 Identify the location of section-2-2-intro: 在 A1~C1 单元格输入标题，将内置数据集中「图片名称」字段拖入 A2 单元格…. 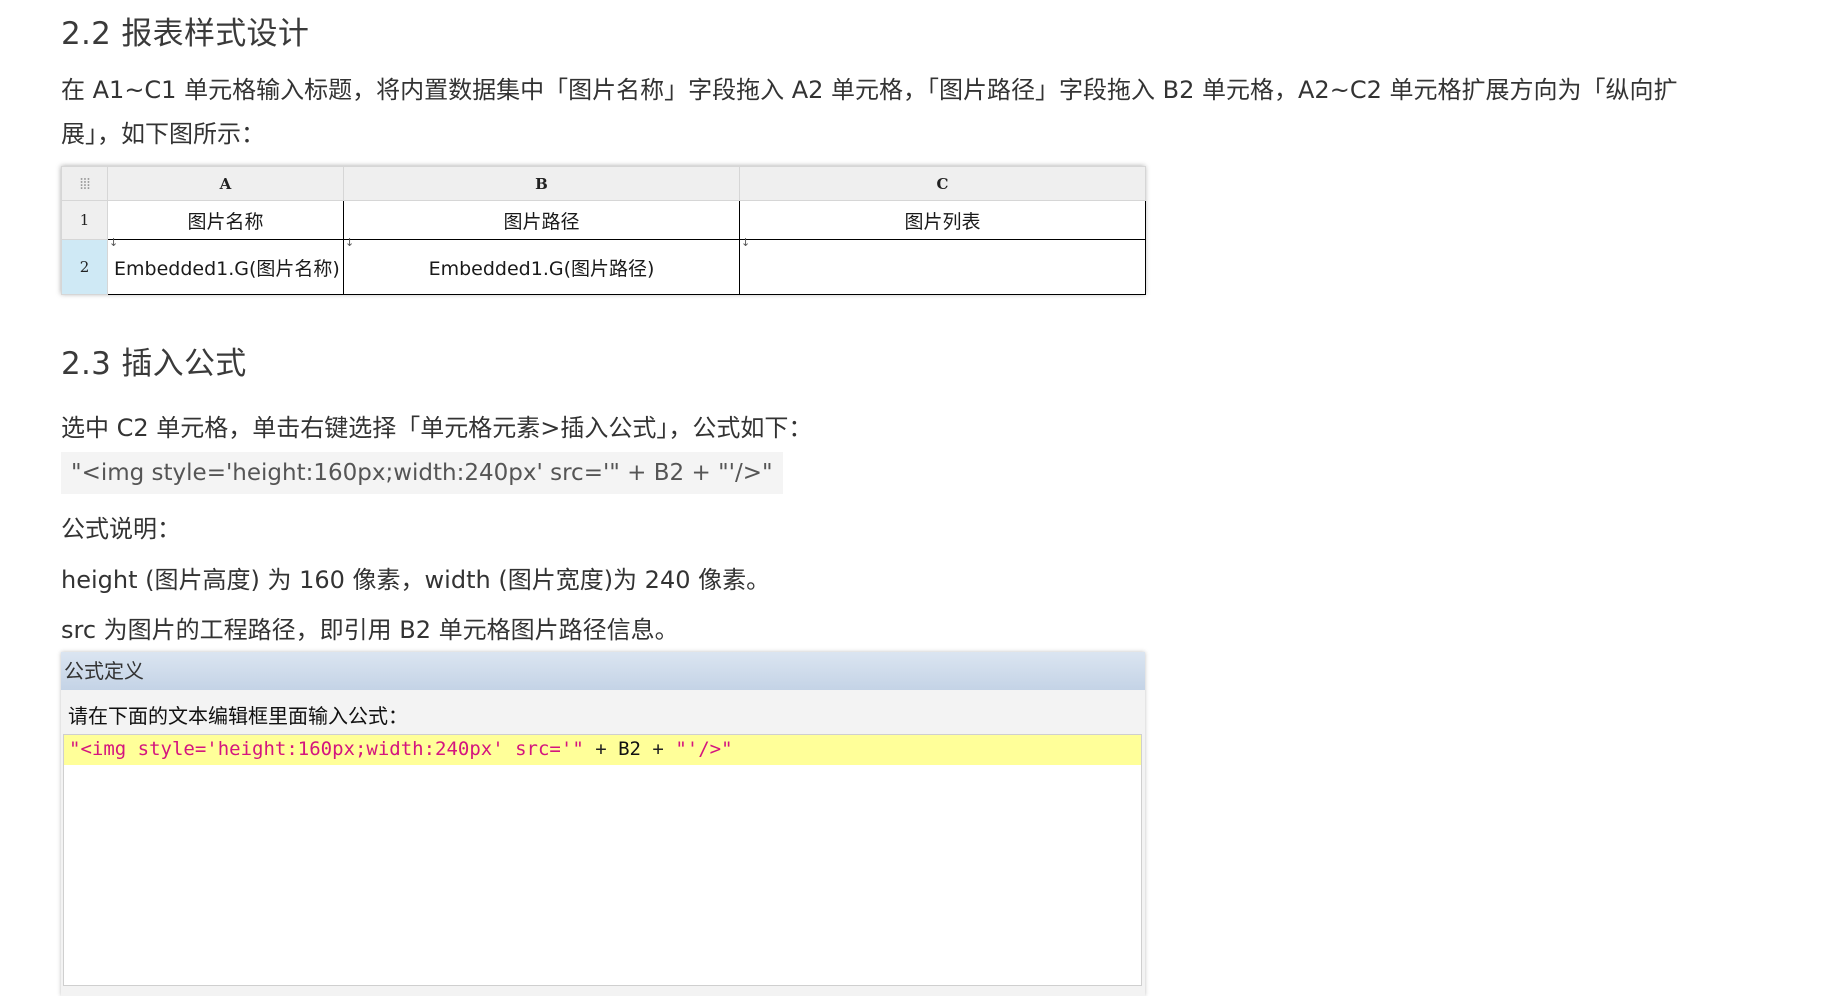
(921, 112).